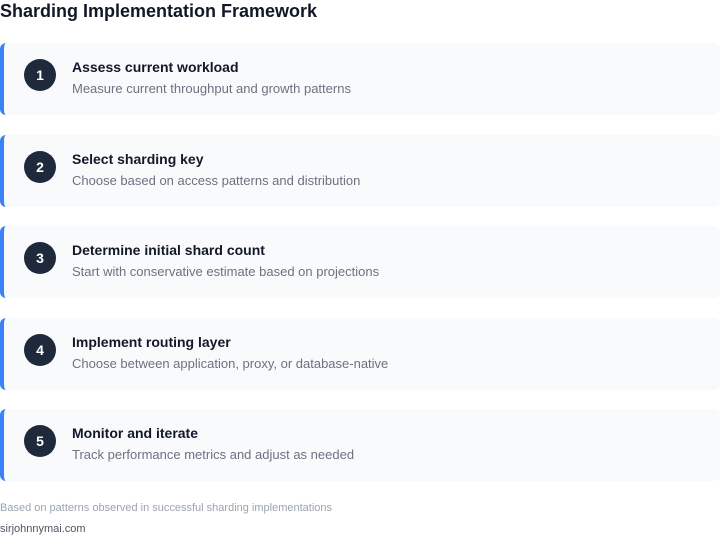 This screenshot has width=720, height=537. What do you see at coordinates (40, 350) in the screenshot?
I see `step-number-badge: 4` at bounding box center [40, 350].